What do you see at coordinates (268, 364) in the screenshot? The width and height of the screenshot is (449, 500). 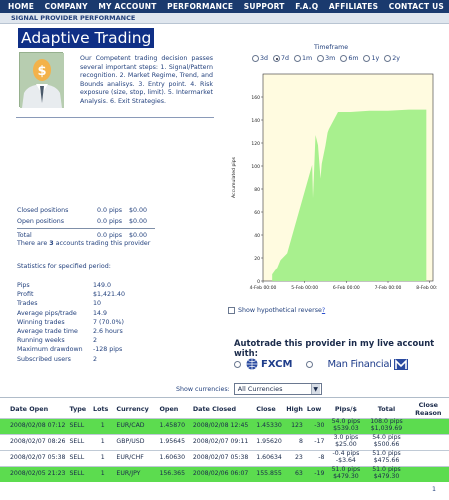 I see `fxcm-logo: FXCM` at bounding box center [268, 364].